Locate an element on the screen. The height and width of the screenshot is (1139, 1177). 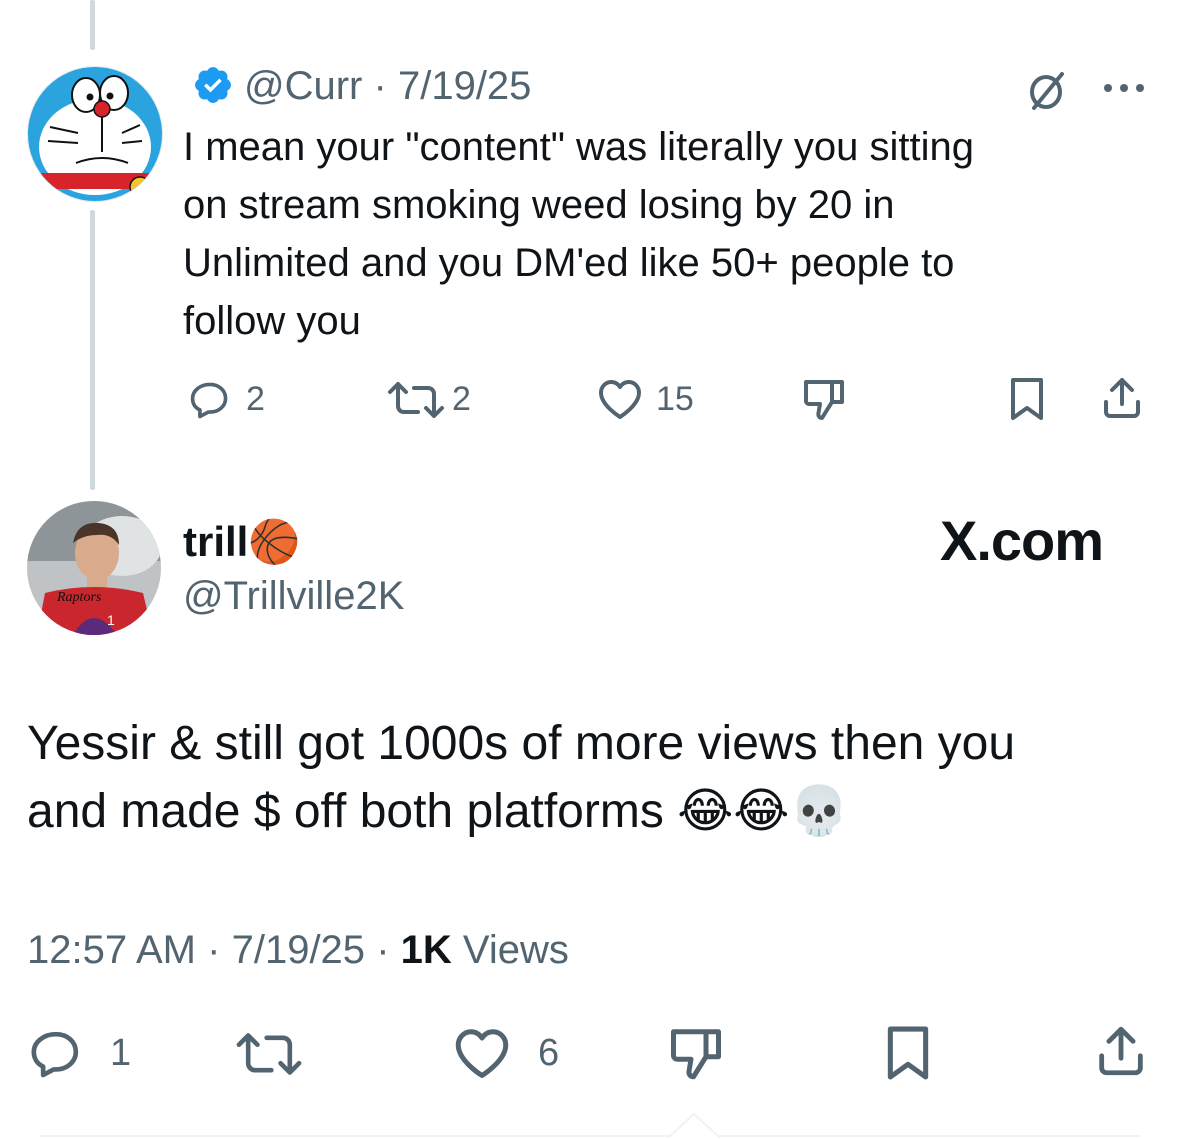
parent-text-line-2: on stream smoking weed losing by 20 in is located at coordinates (539, 205).